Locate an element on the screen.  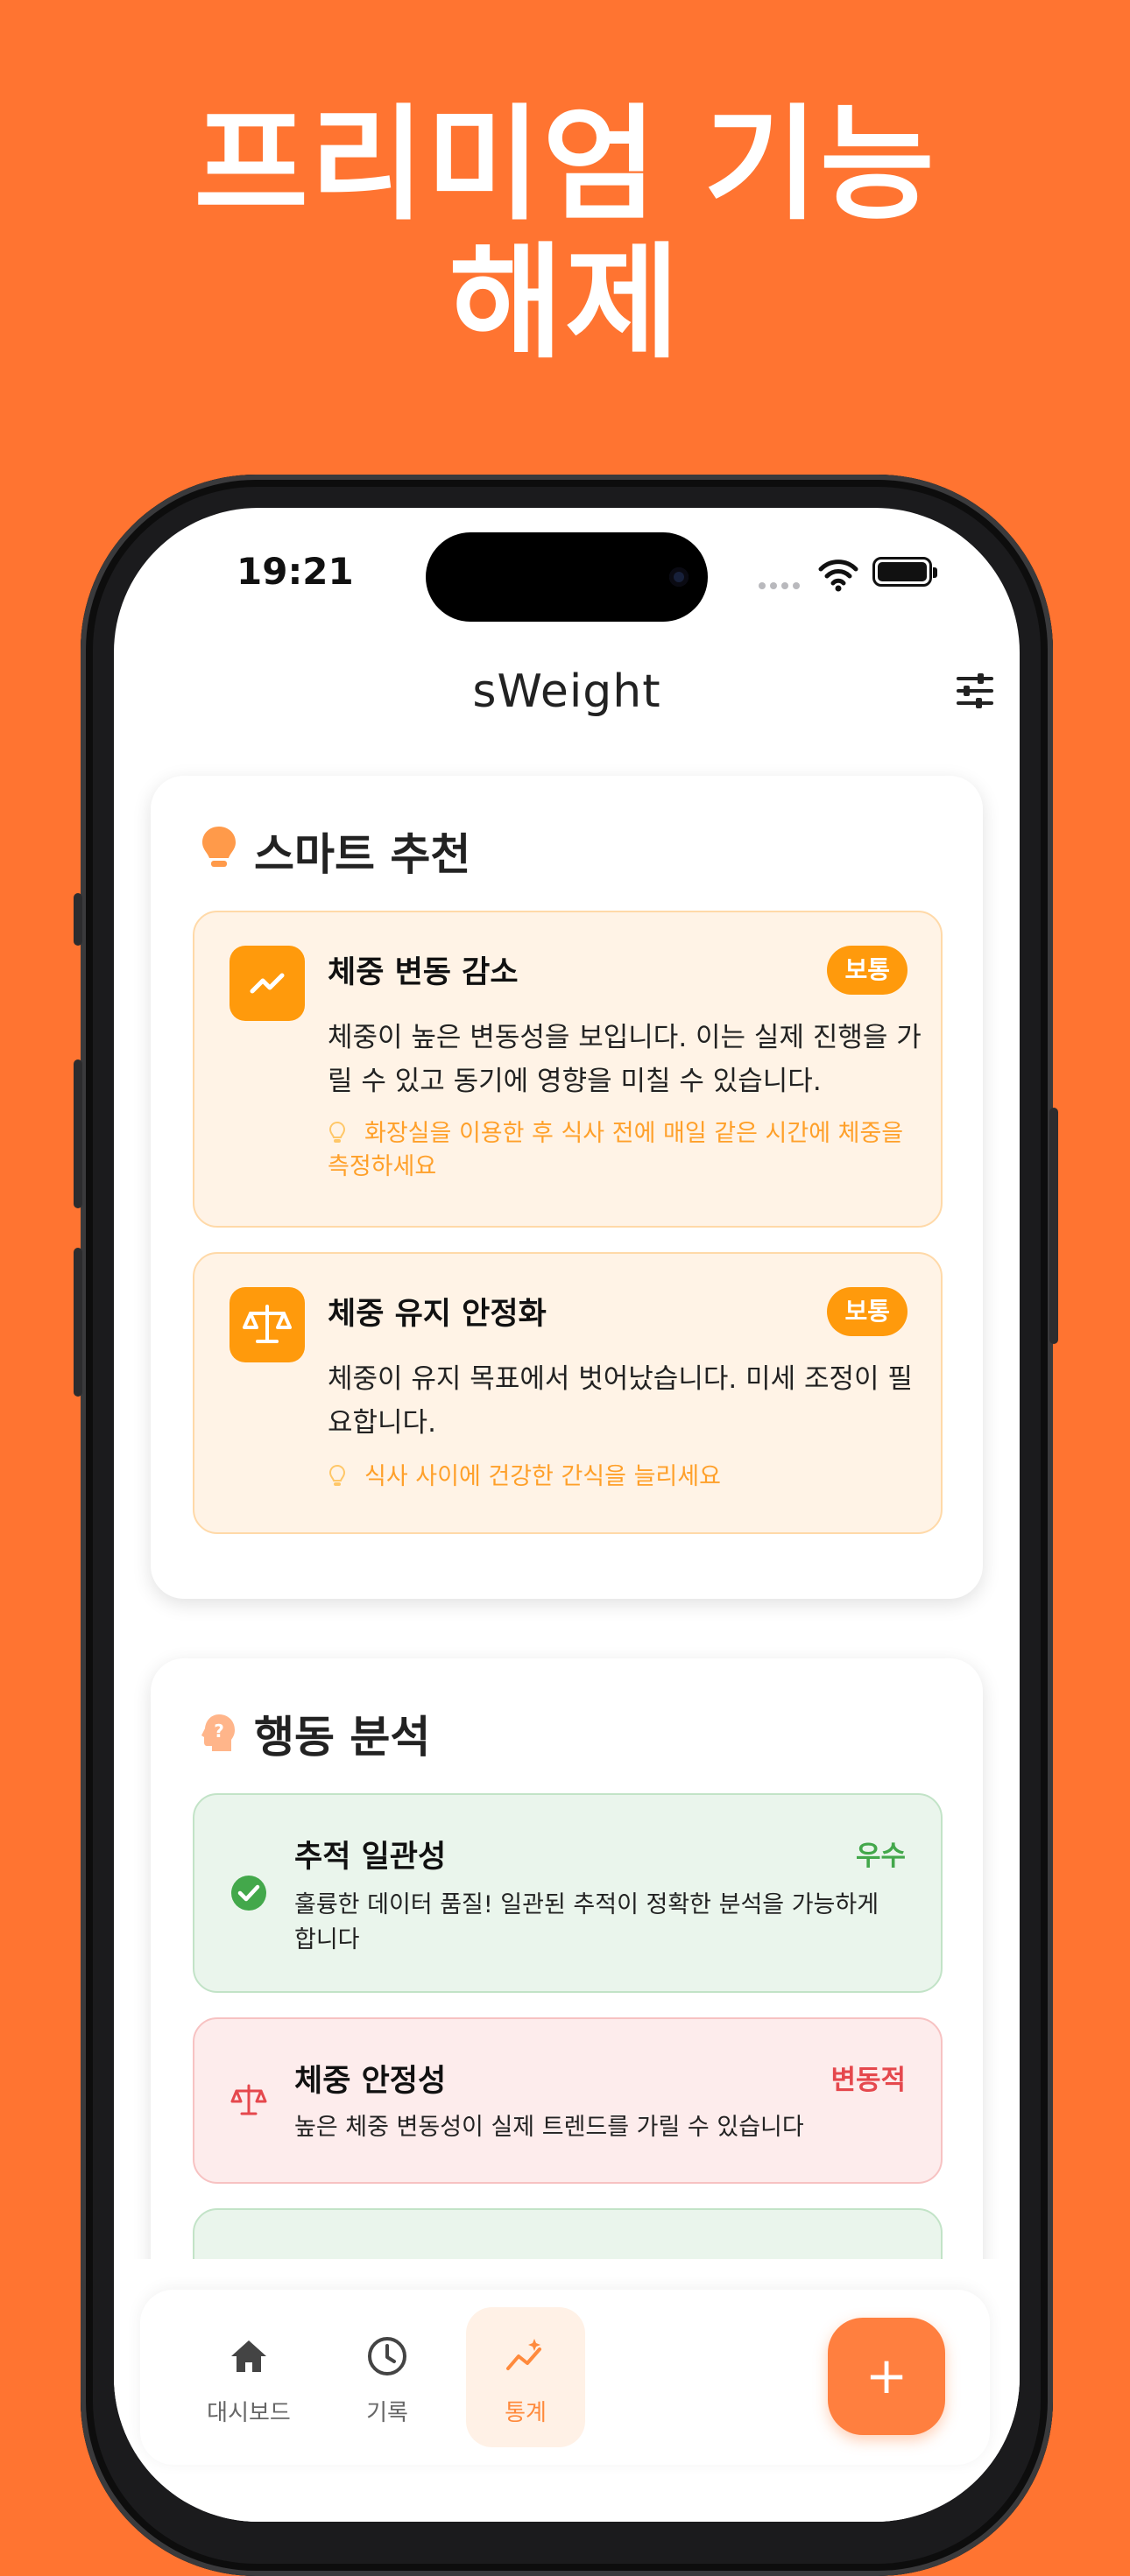
behavior-title: 체중 안정성 is located at coordinates (370, 2081).